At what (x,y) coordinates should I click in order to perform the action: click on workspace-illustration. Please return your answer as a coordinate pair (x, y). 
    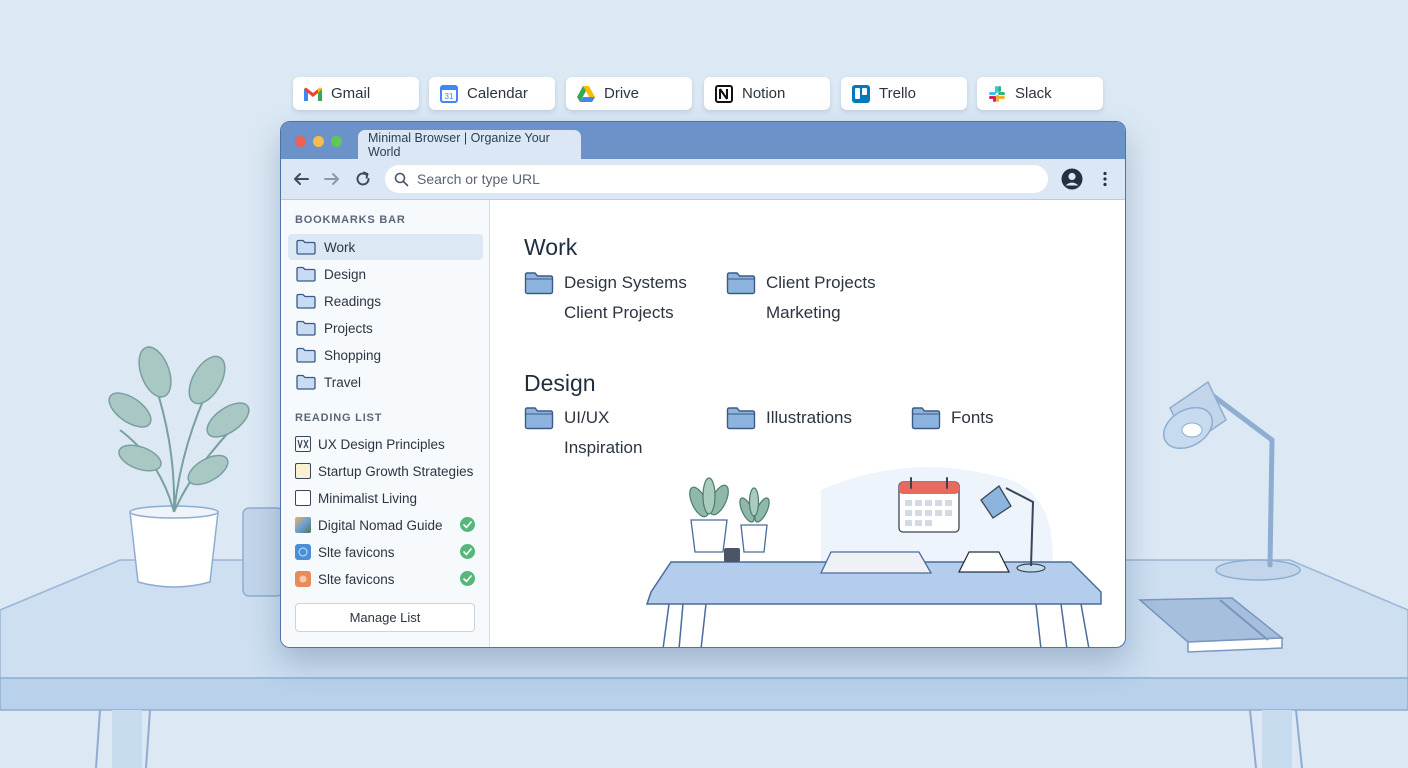
    Looking at the image, I should click on (873, 557).